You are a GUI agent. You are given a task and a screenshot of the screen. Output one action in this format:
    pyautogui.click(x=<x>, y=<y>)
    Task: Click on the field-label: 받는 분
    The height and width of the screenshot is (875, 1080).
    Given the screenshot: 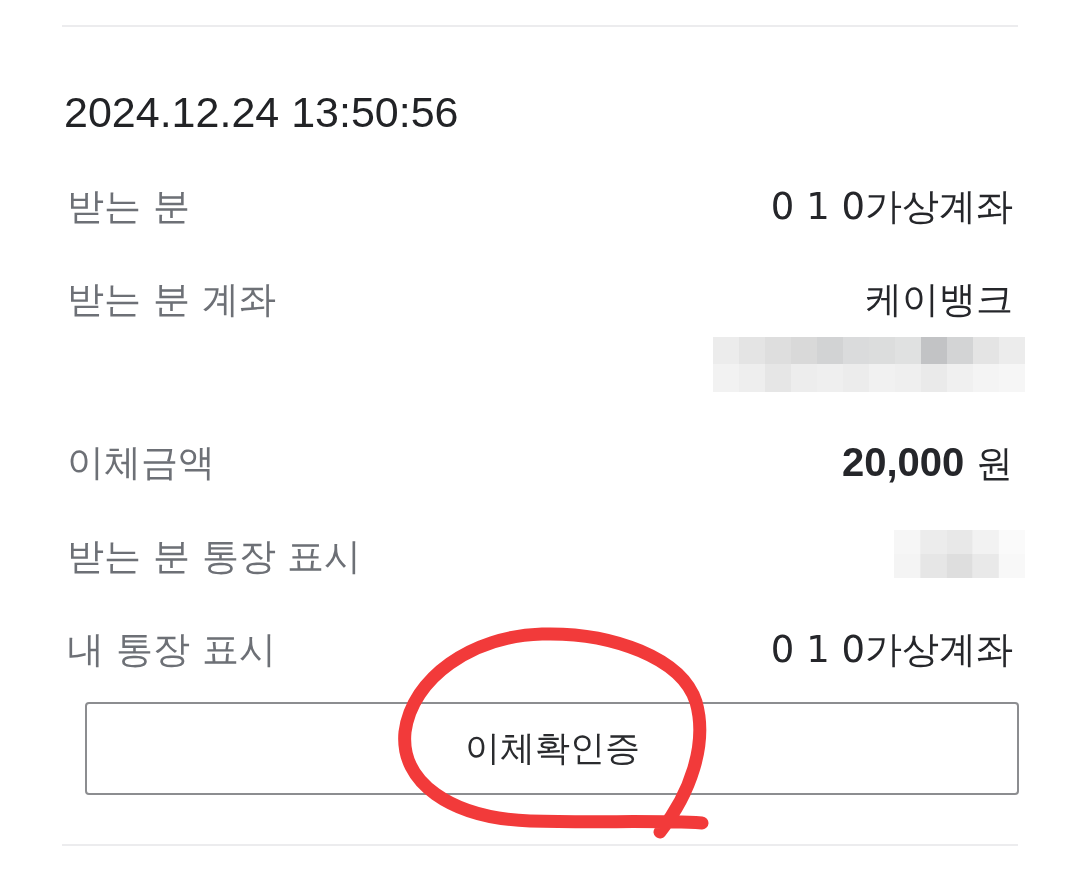 What is the action you would take?
    pyautogui.click(x=128, y=207)
    